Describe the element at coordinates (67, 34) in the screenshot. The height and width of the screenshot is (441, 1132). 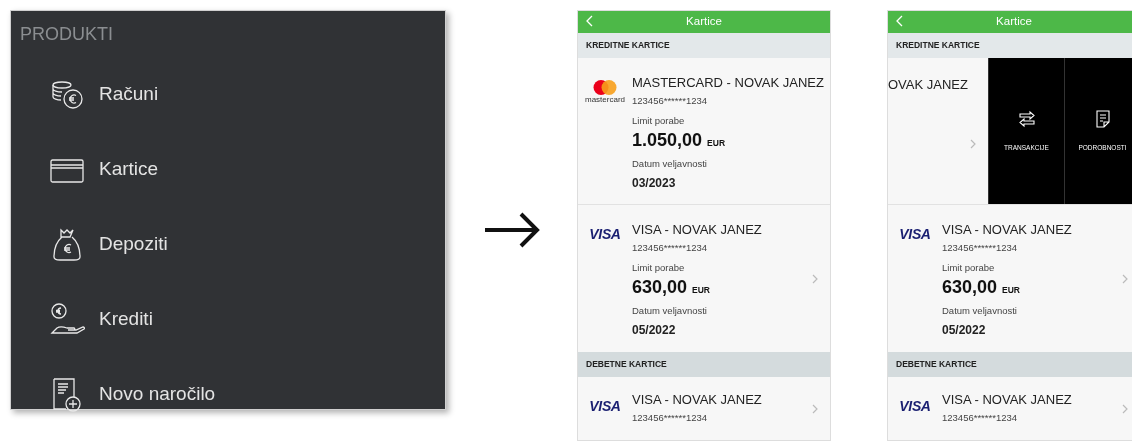
I see `menu-heading: PRODUKTI` at that location.